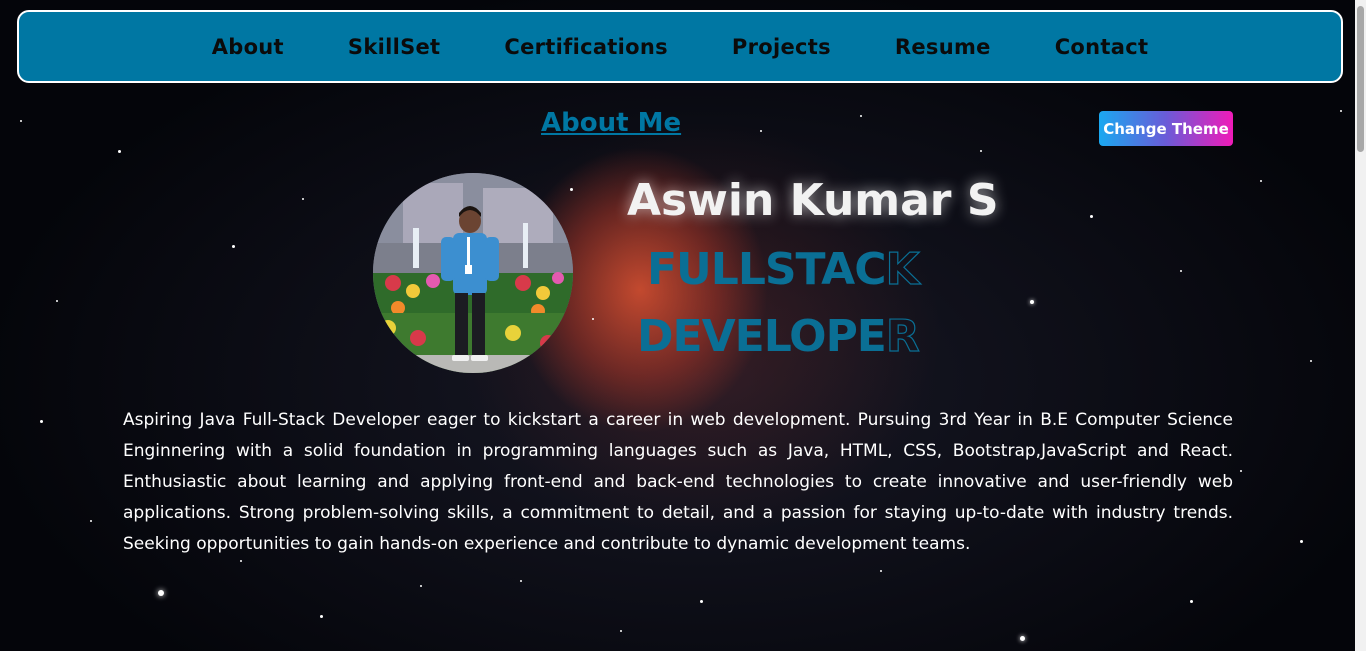  I want to click on scrollbar-thumb, so click(1360, 79).